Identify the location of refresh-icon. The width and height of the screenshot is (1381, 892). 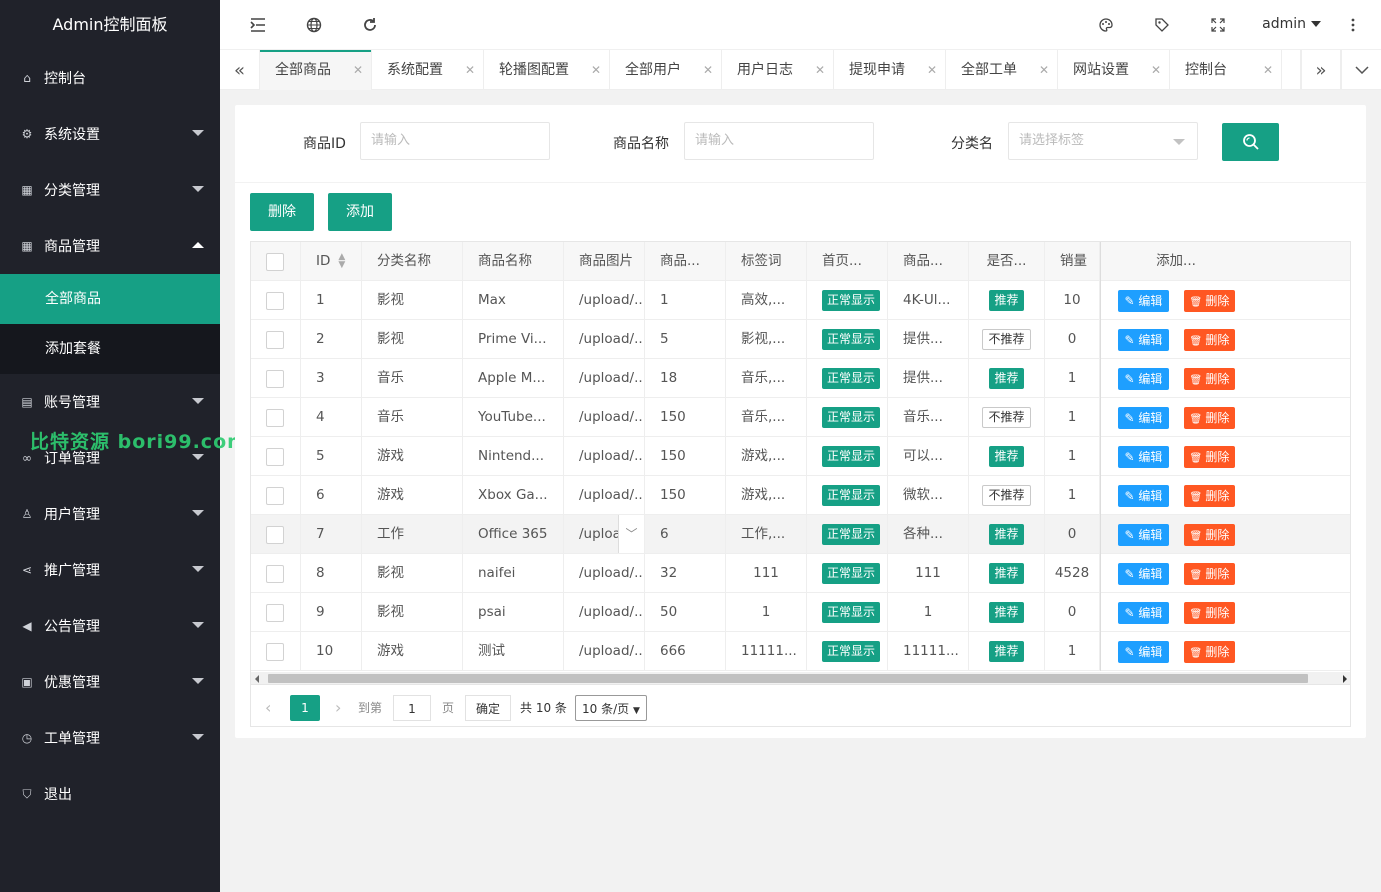
(370, 25).